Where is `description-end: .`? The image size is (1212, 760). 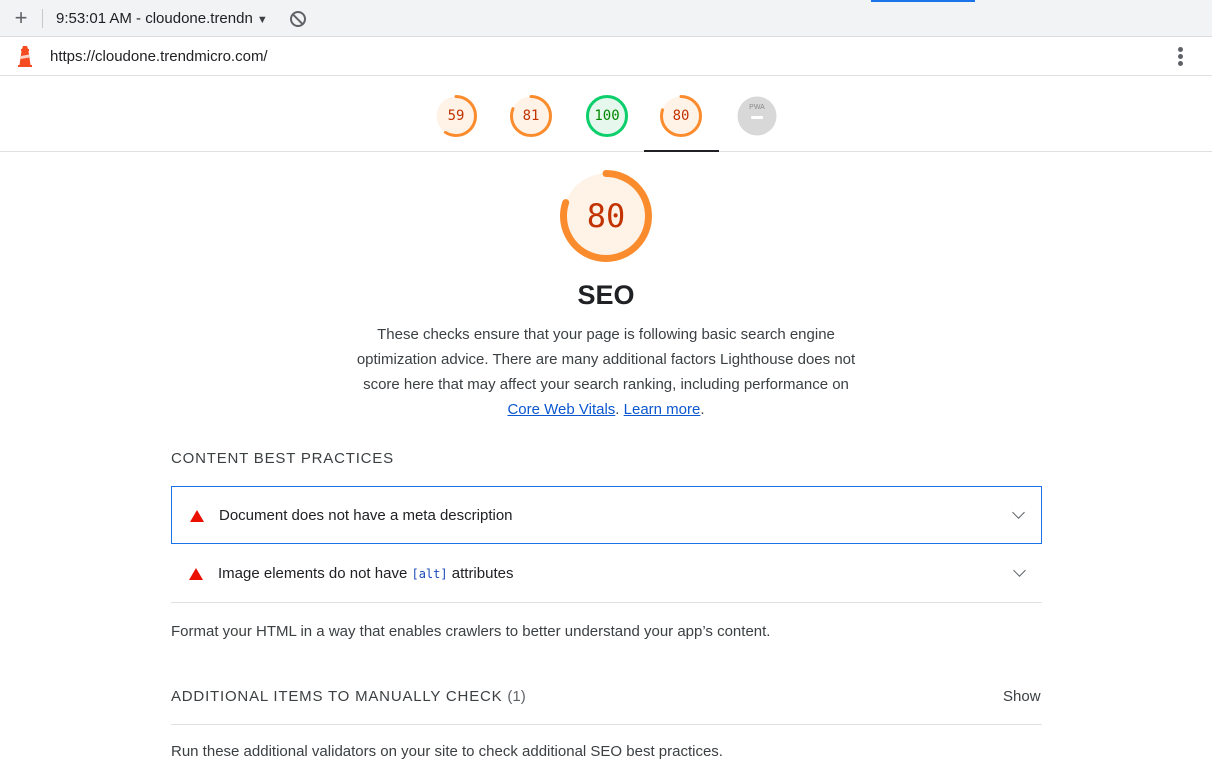 description-end: . is located at coordinates (702, 409).